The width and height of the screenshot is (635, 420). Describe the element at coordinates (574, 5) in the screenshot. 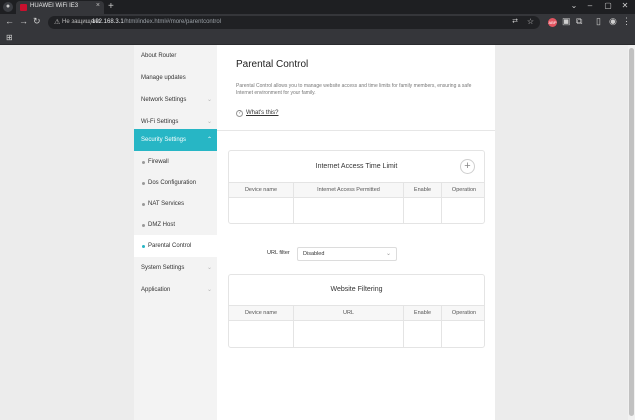

I see `tab-list-button: ⌄` at that location.